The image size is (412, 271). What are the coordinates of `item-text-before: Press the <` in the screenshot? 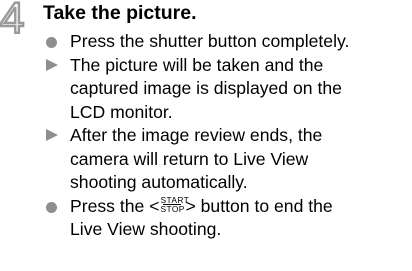 It's located at (115, 205).